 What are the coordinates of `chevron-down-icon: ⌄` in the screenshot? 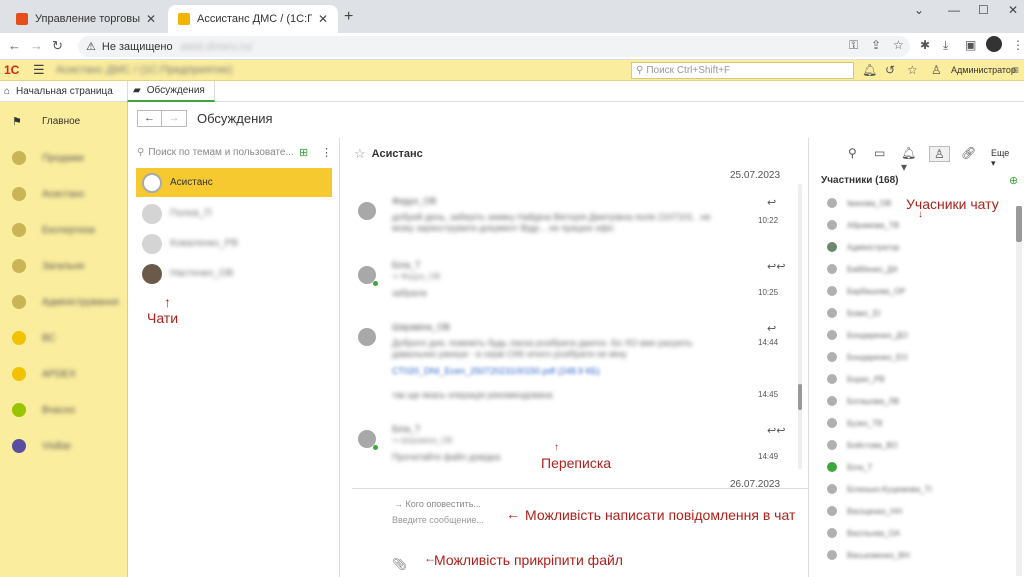 It's located at (919, 10).